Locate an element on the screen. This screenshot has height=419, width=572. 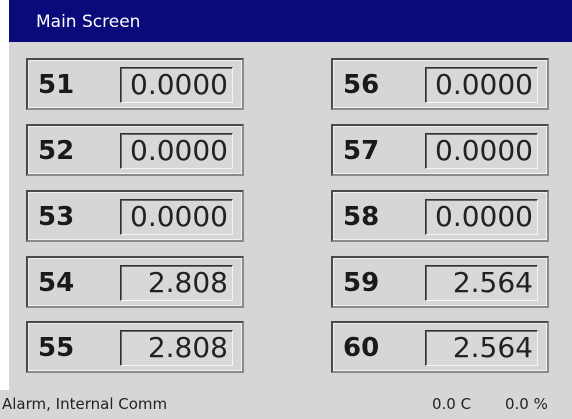
channel-label: 58 is located at coordinates (361, 217).